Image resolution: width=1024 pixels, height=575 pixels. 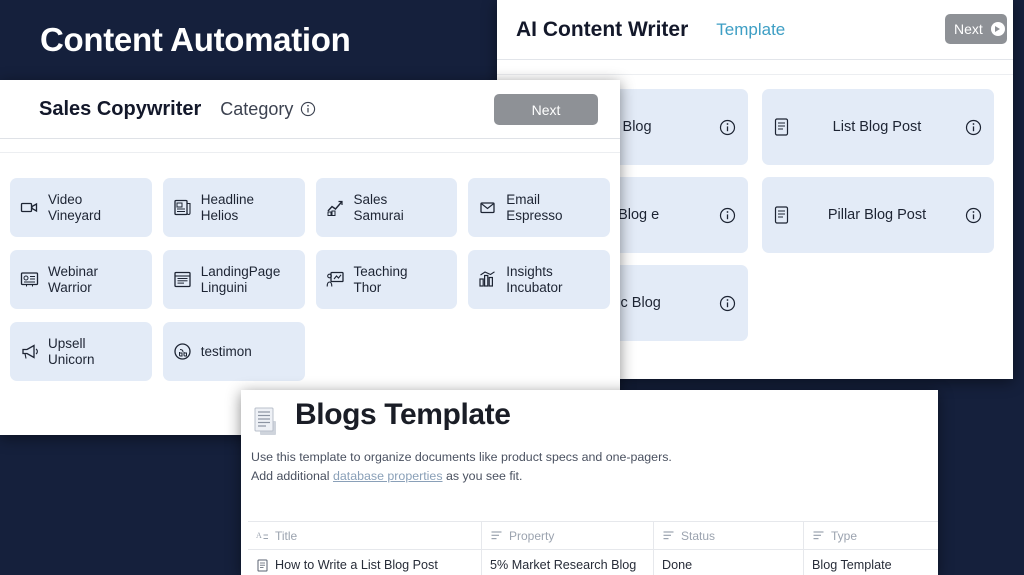 I want to click on sales-panel-header: Sales Copywriter Category Next, so click(x=310, y=109).